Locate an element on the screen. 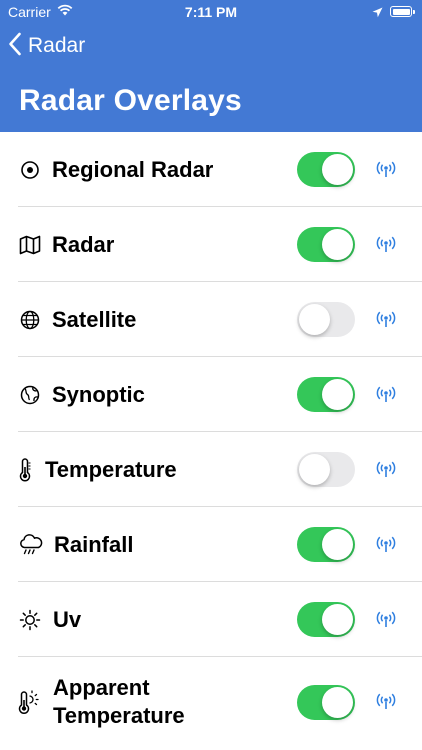  overlay-label: Satellite is located at coordinates (94, 319).